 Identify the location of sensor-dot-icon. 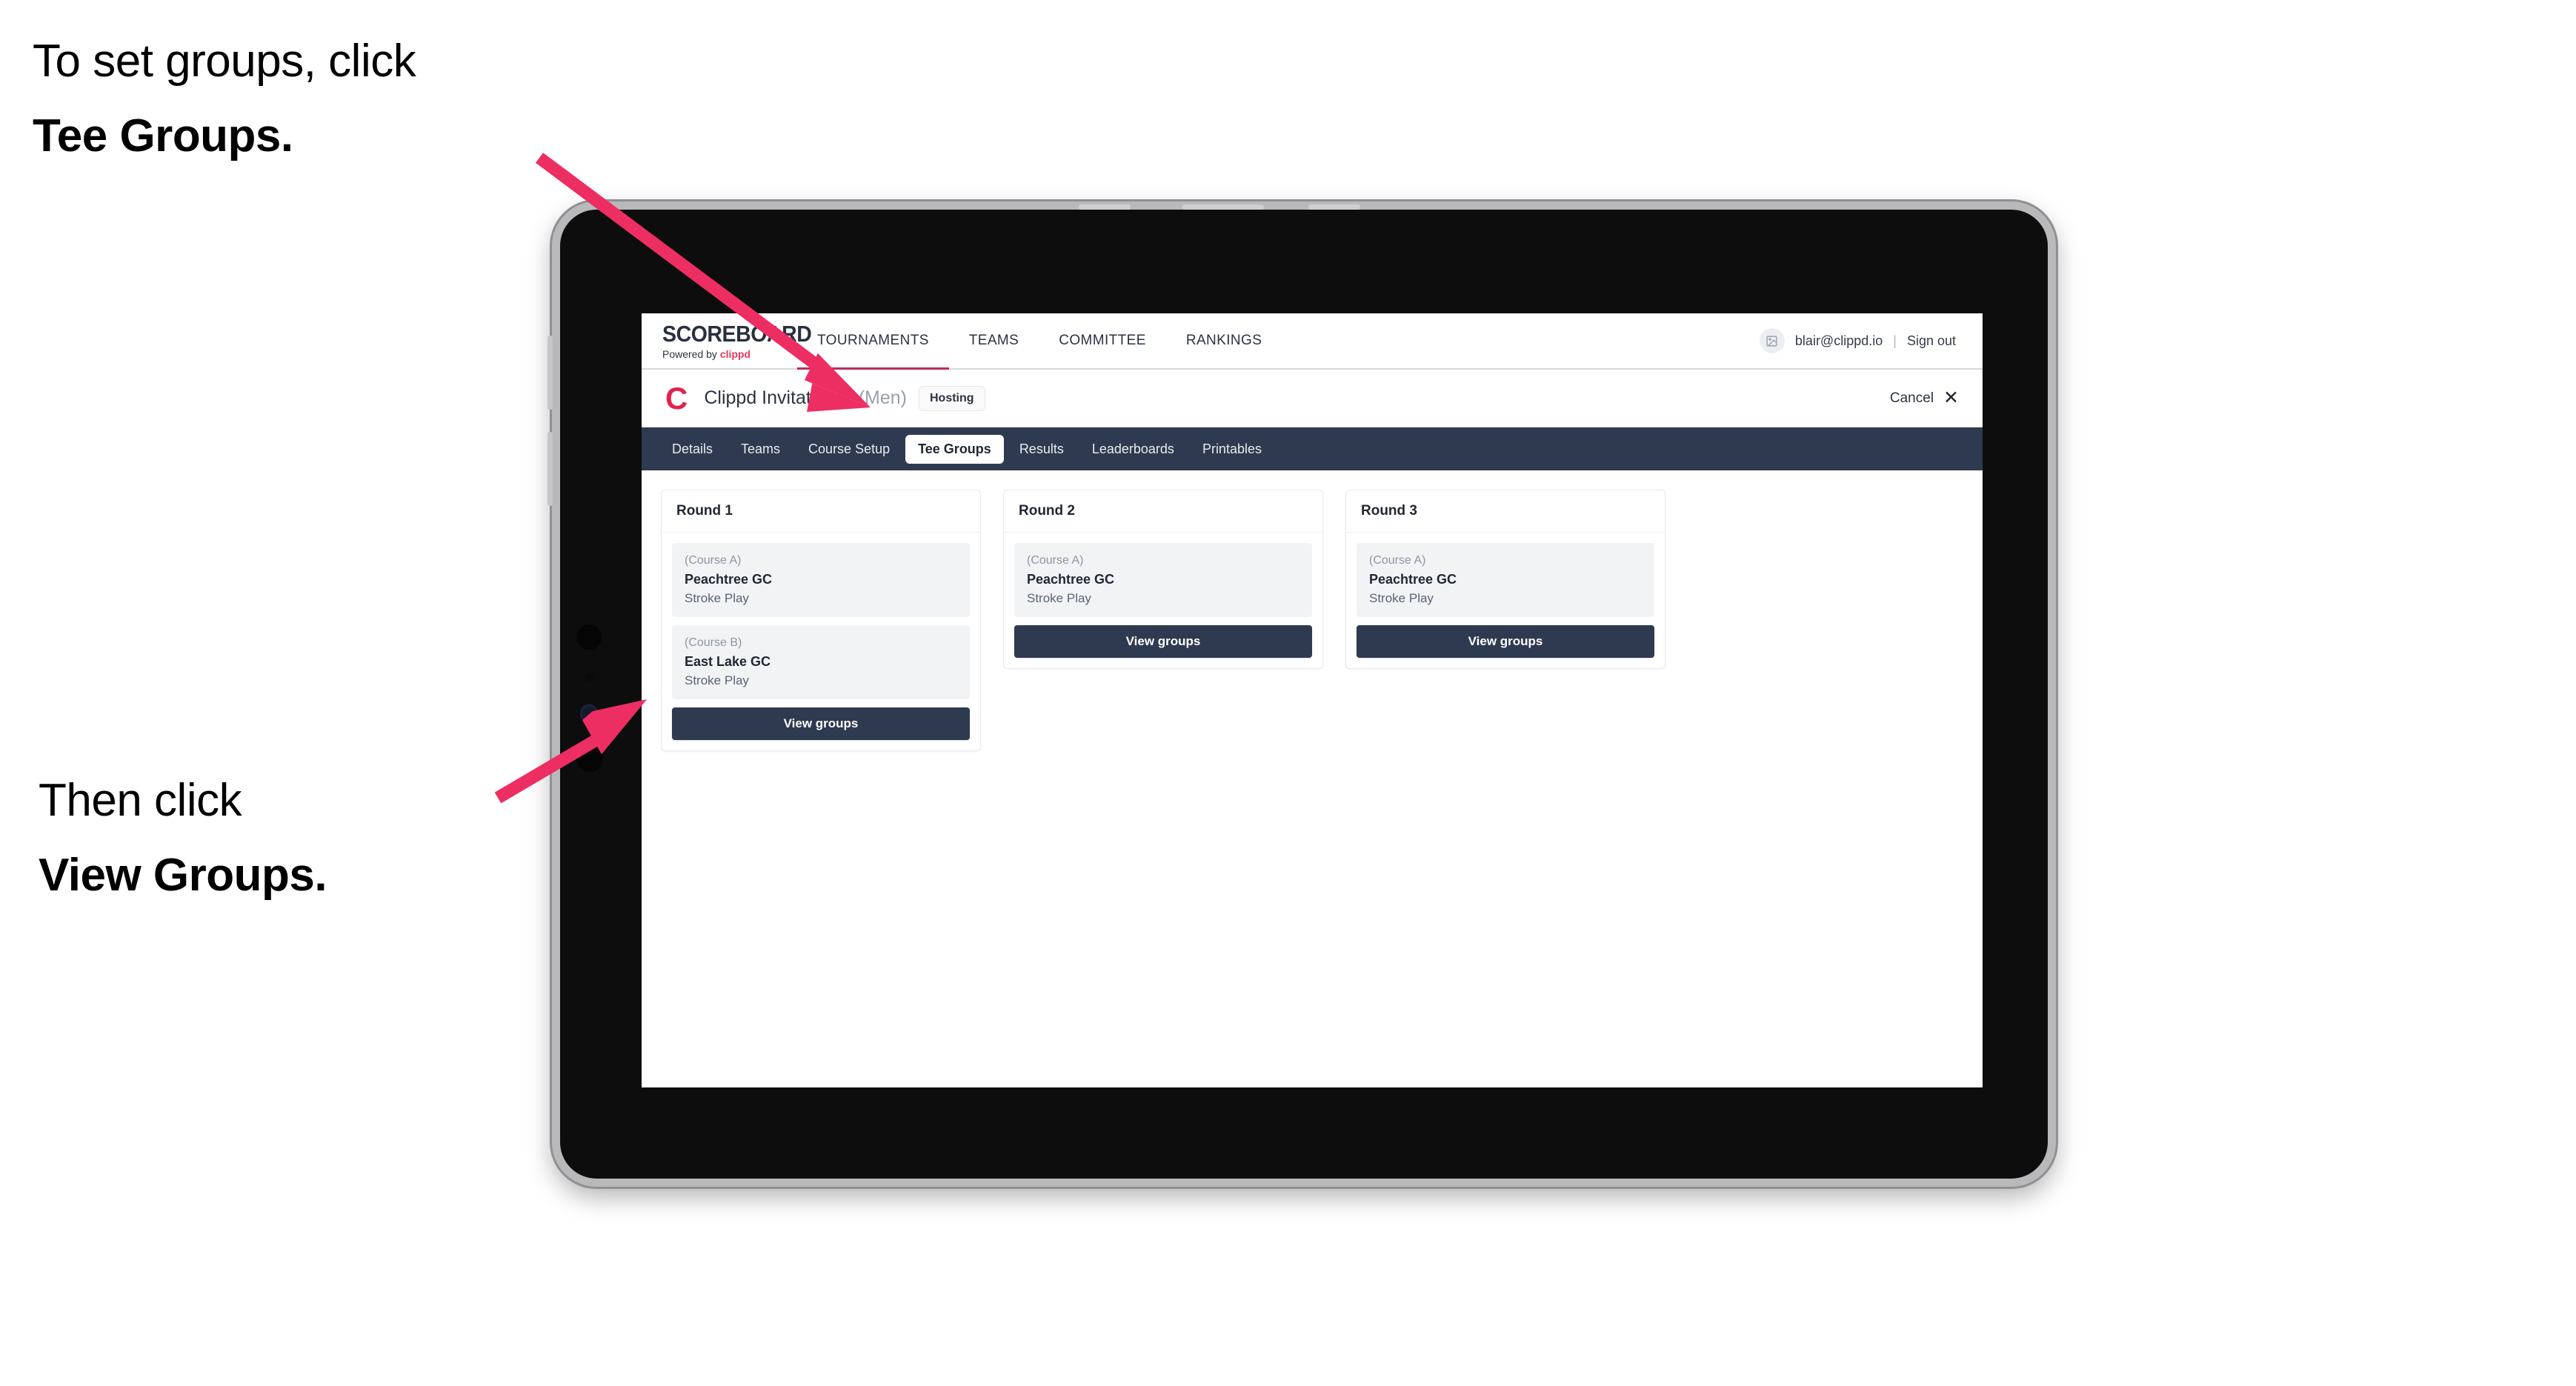
(589, 677).